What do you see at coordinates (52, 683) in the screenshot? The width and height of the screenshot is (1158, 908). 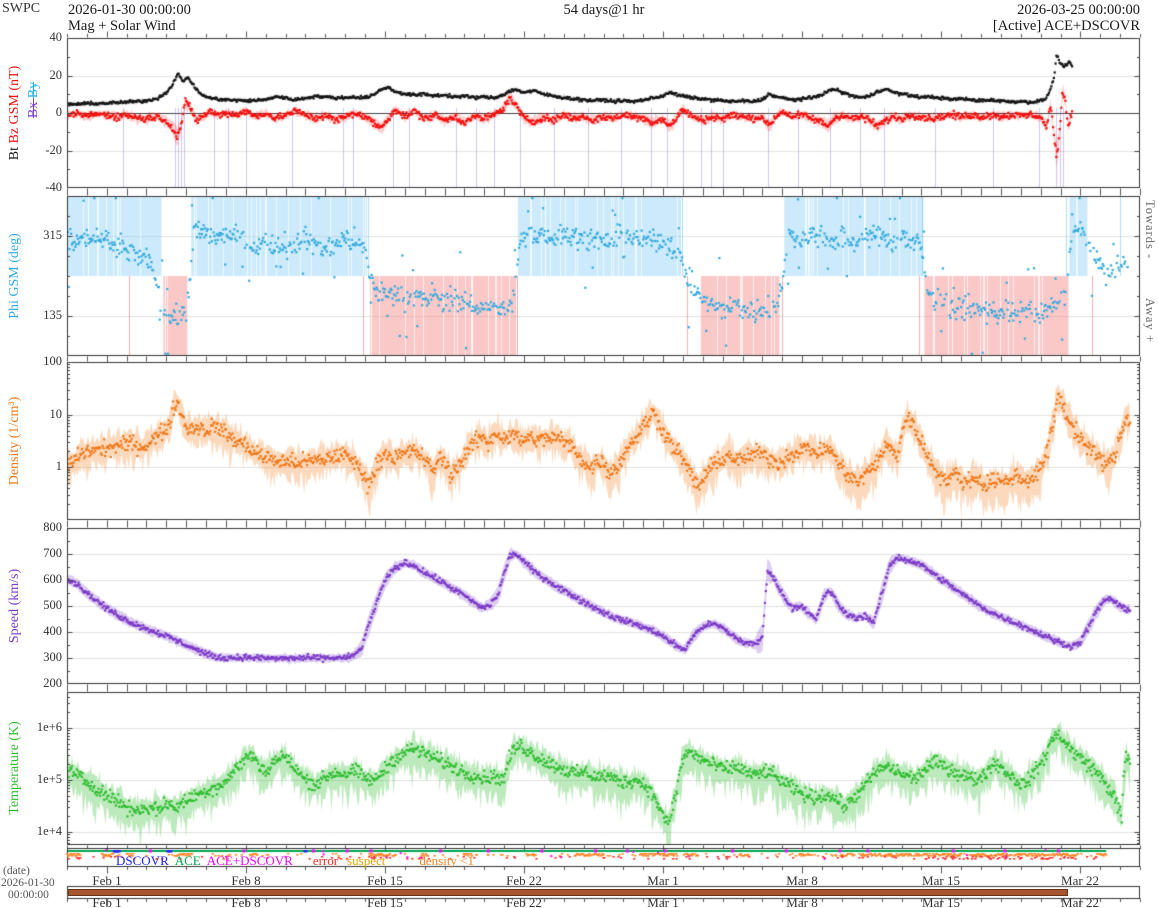 I see `y-tick-label: 200` at bounding box center [52, 683].